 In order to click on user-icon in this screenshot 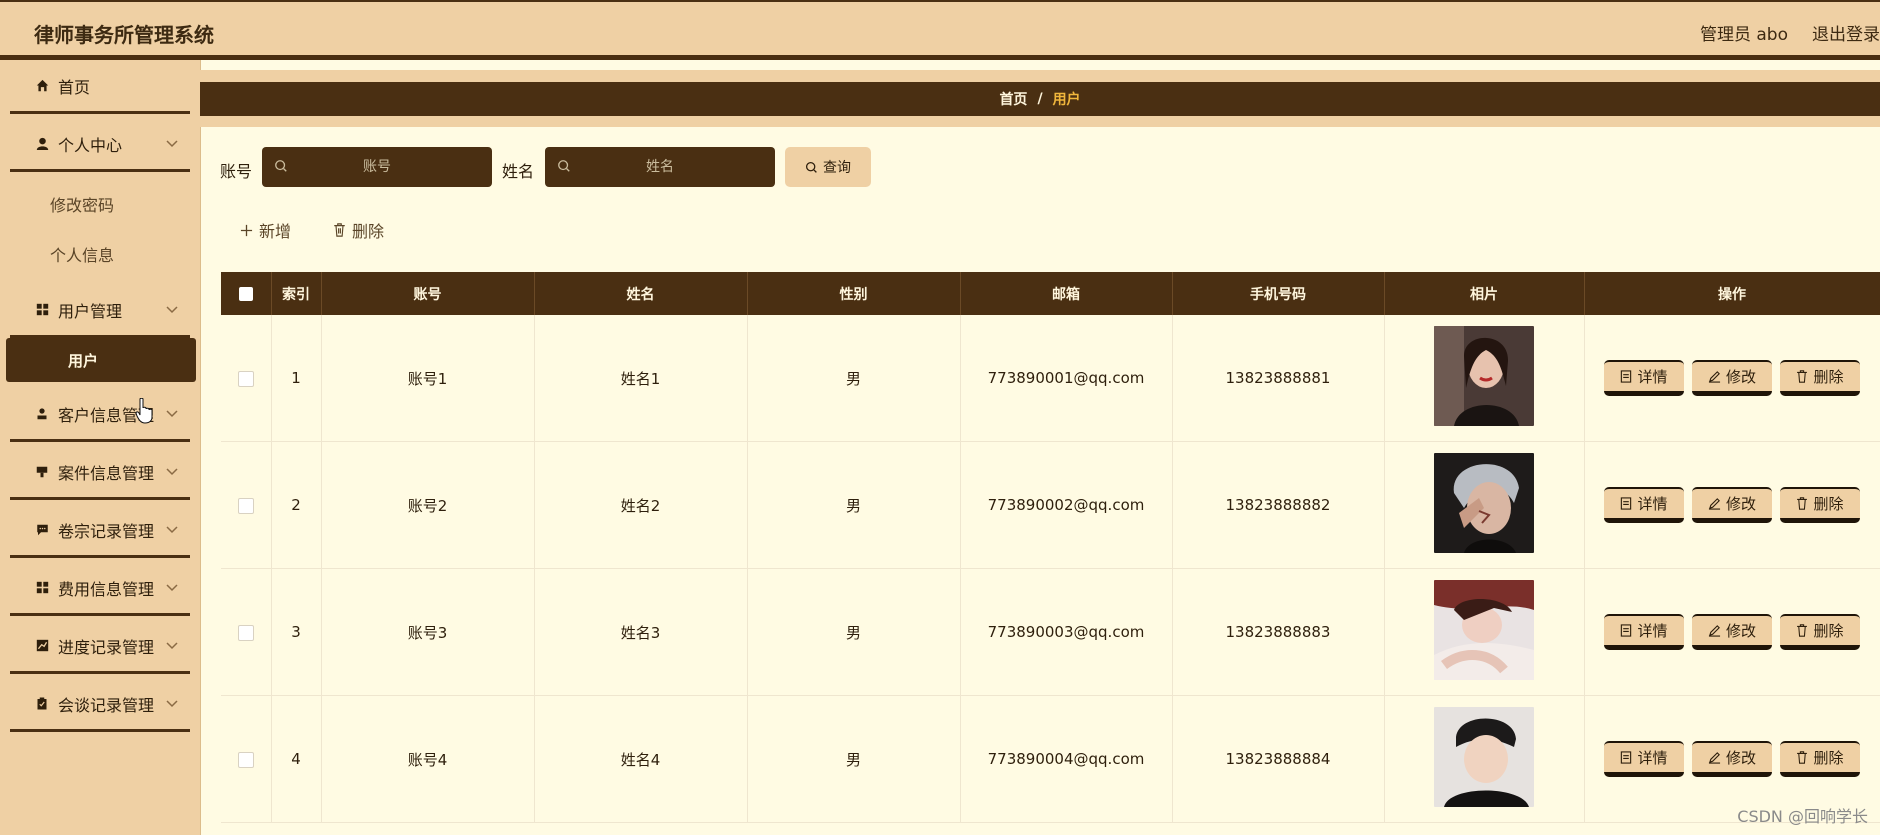, I will do `click(42, 144)`.